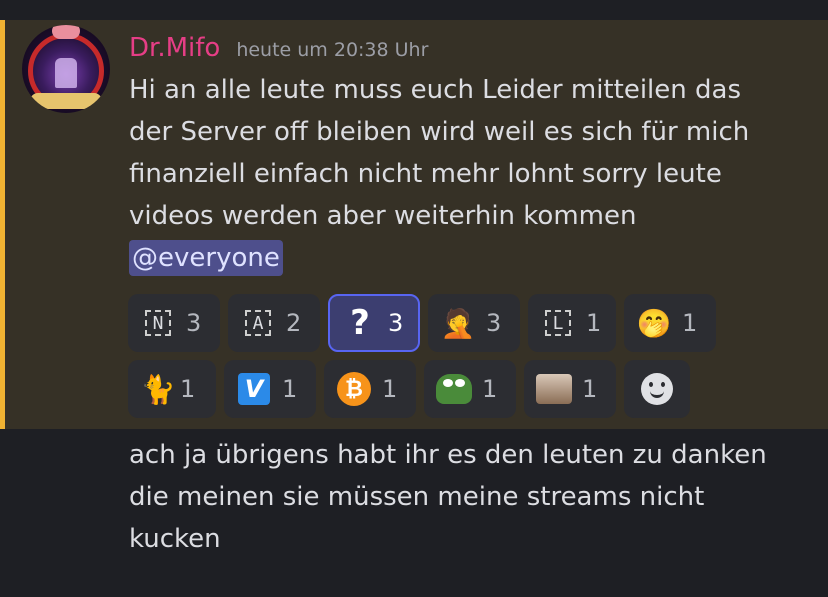 The image size is (828, 597). Describe the element at coordinates (374, 323) in the screenshot. I see `reaction-question-mark: ? 3` at that location.